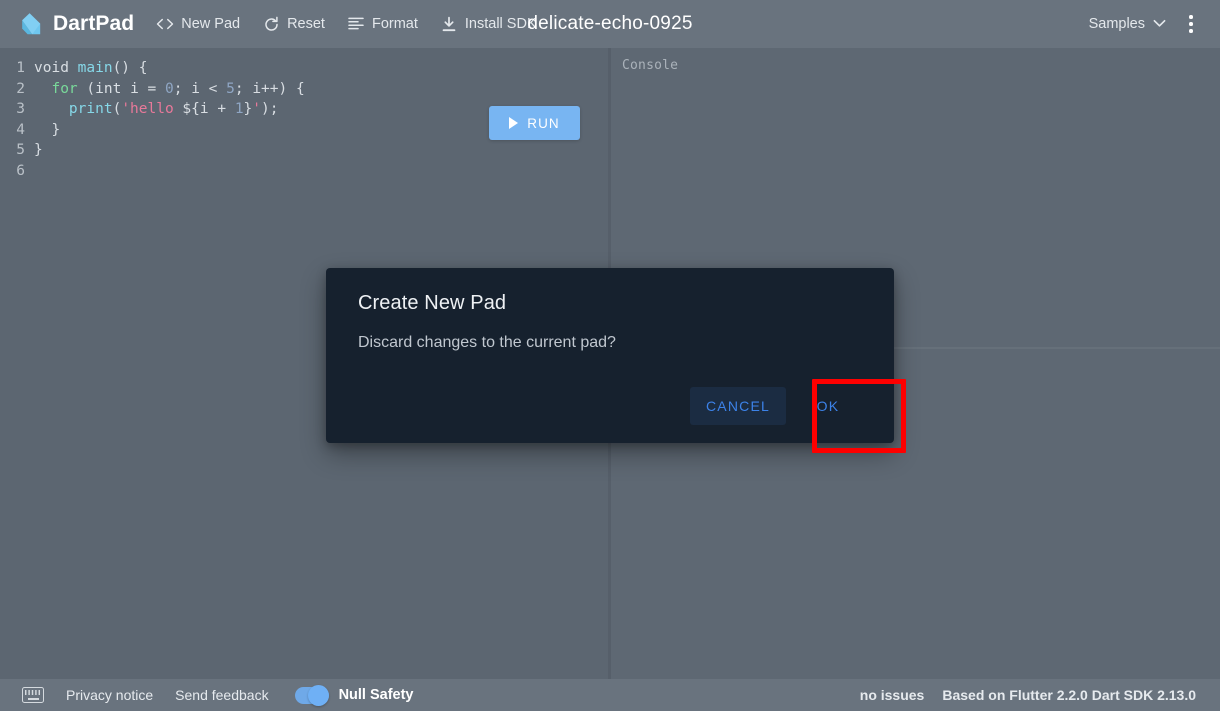 The image size is (1220, 711). What do you see at coordinates (500, 24) in the screenshot?
I see `install-sdk-label: Install SDK` at bounding box center [500, 24].